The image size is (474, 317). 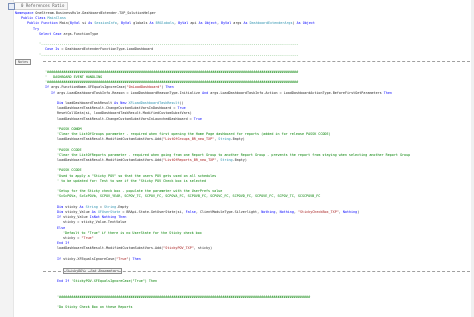 I want to click on code-token: As New, so click(x=121, y=103).